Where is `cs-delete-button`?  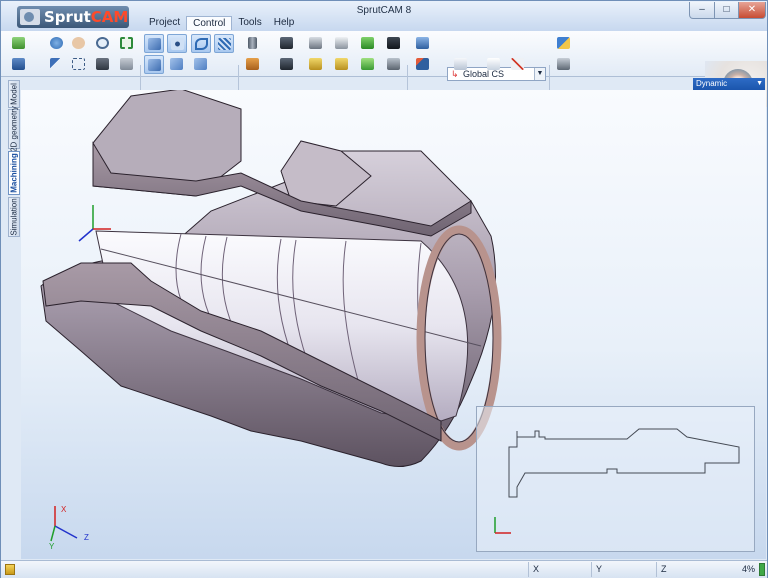 cs-delete-button is located at coordinates (518, 64).